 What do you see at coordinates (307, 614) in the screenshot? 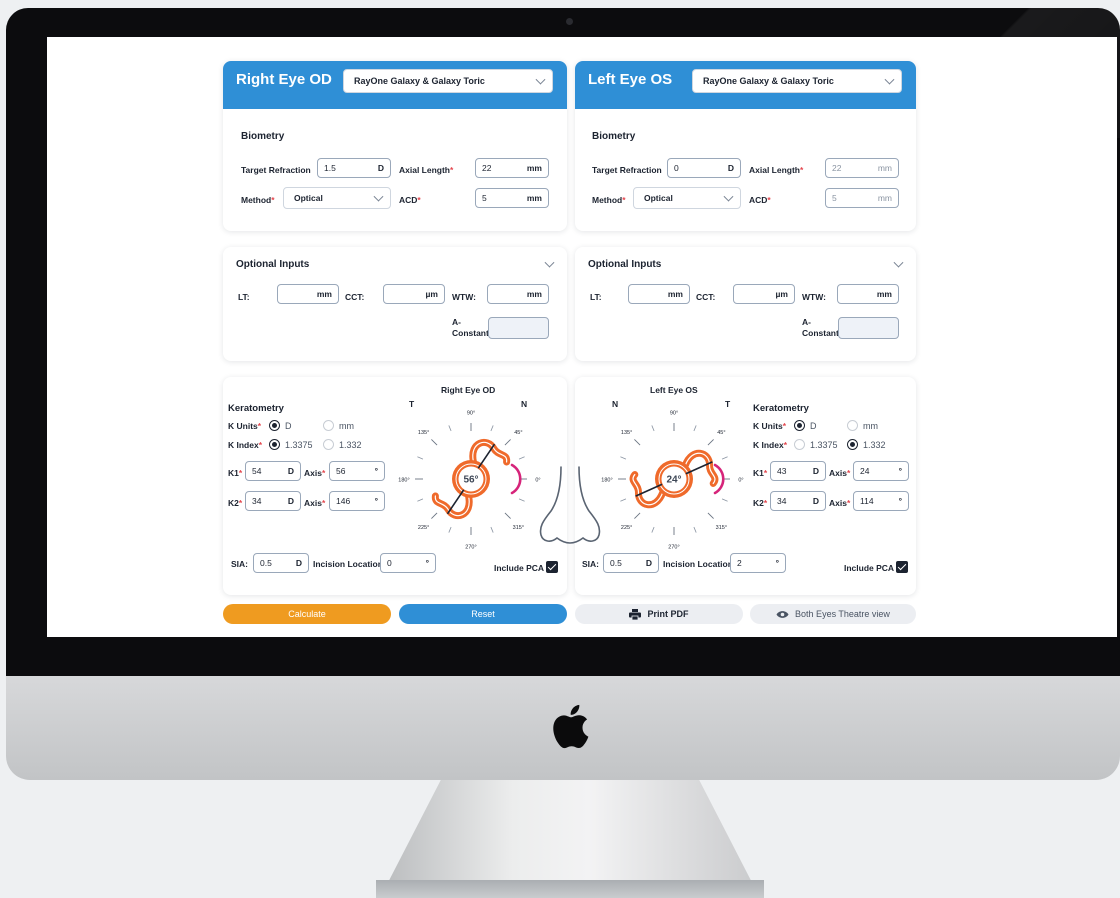
I see `calculate-button: Calculate` at bounding box center [307, 614].